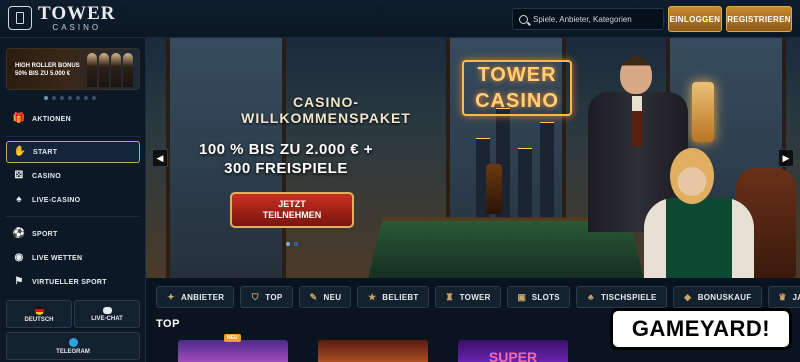 This screenshot has height=362, width=800. I want to click on tab-label: TOWER, so click(475, 297).